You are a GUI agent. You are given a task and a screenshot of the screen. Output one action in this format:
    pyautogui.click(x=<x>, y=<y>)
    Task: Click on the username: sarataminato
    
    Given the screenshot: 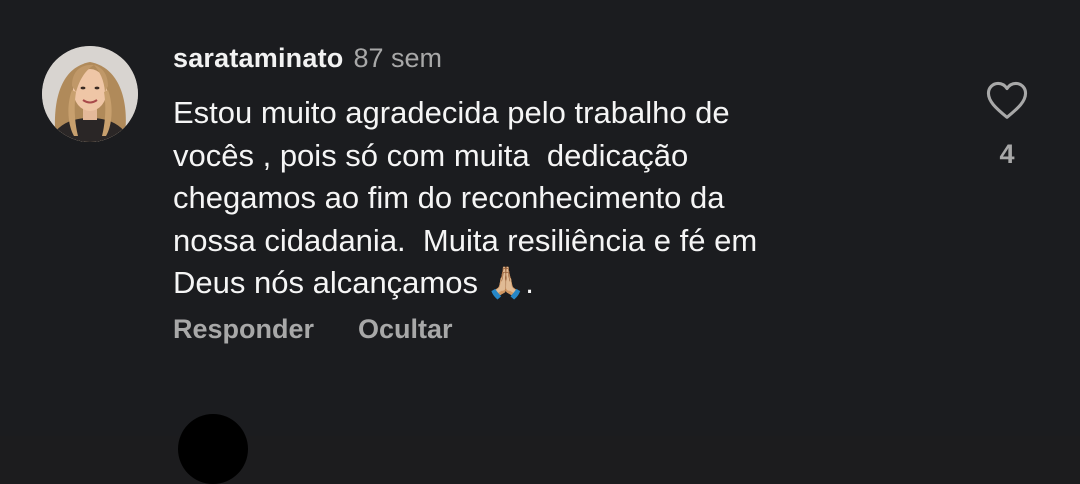 What is the action you would take?
    pyautogui.click(x=258, y=58)
    